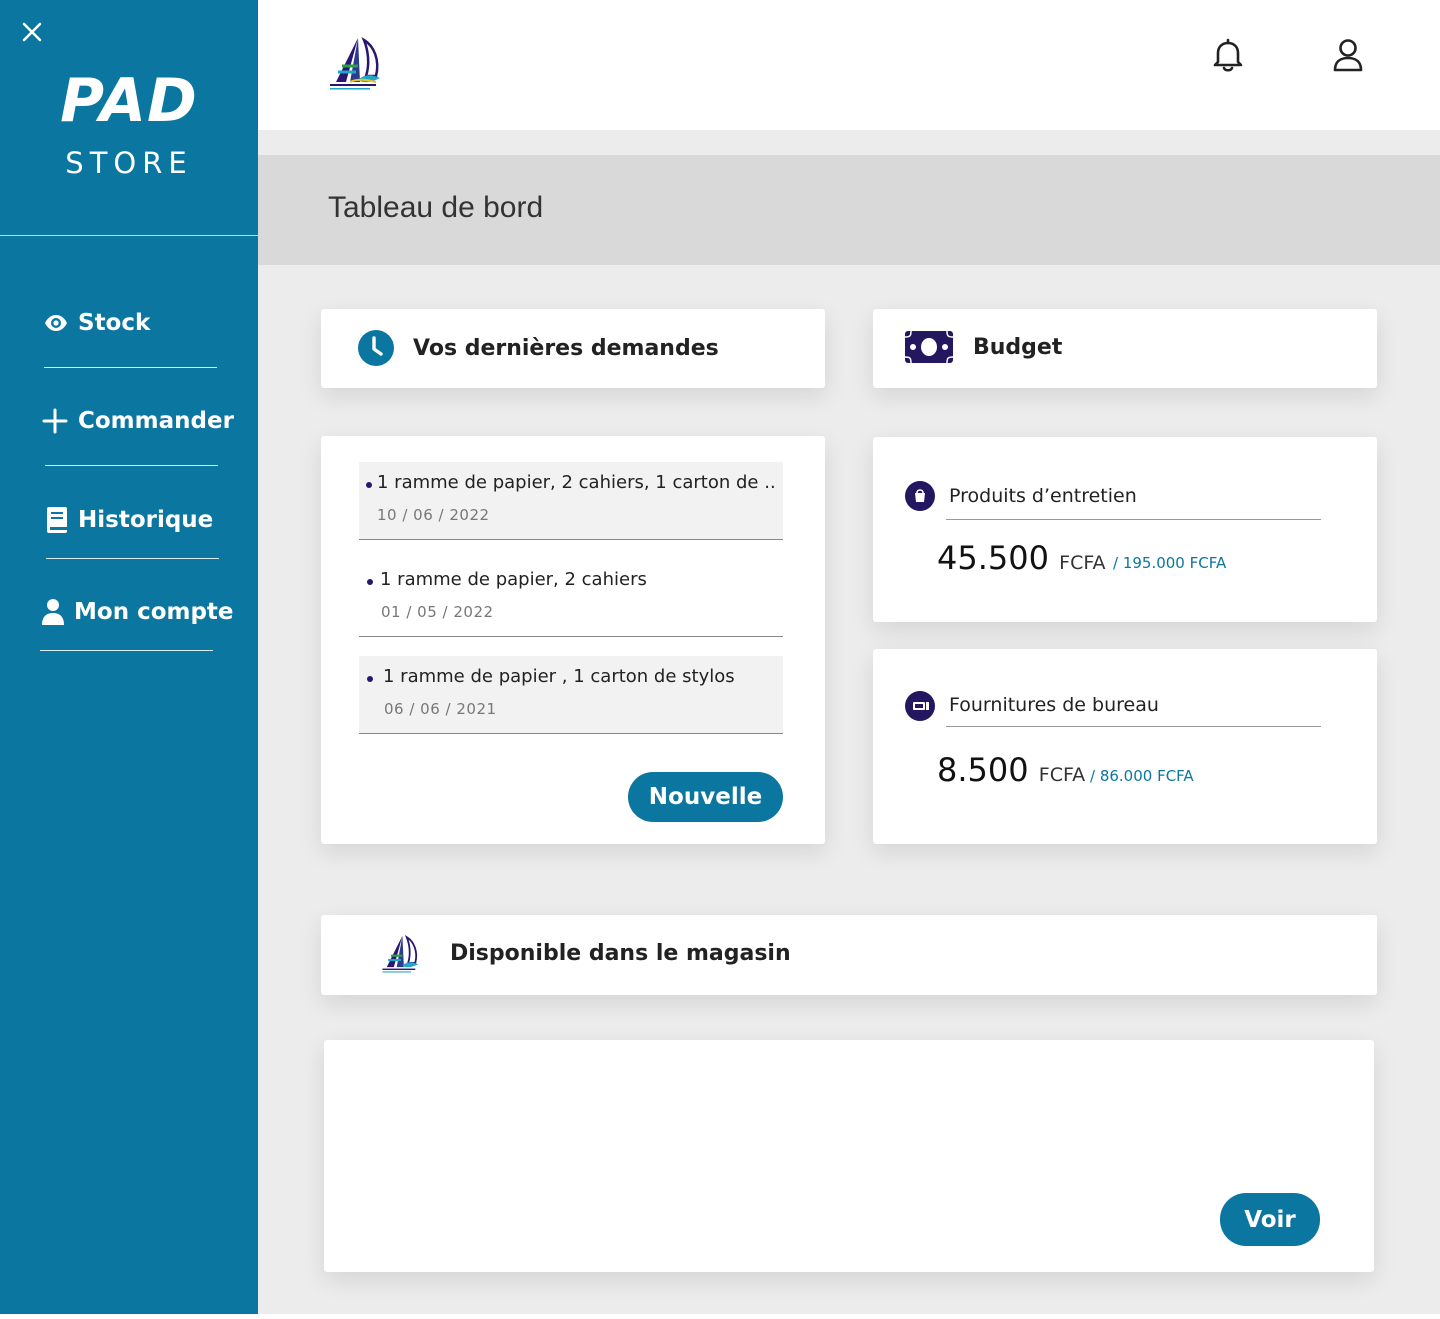 The height and width of the screenshot is (1319, 1440). Describe the element at coordinates (1021, 558) in the screenshot. I see `budget-amount: 45.500 FCFA` at that location.